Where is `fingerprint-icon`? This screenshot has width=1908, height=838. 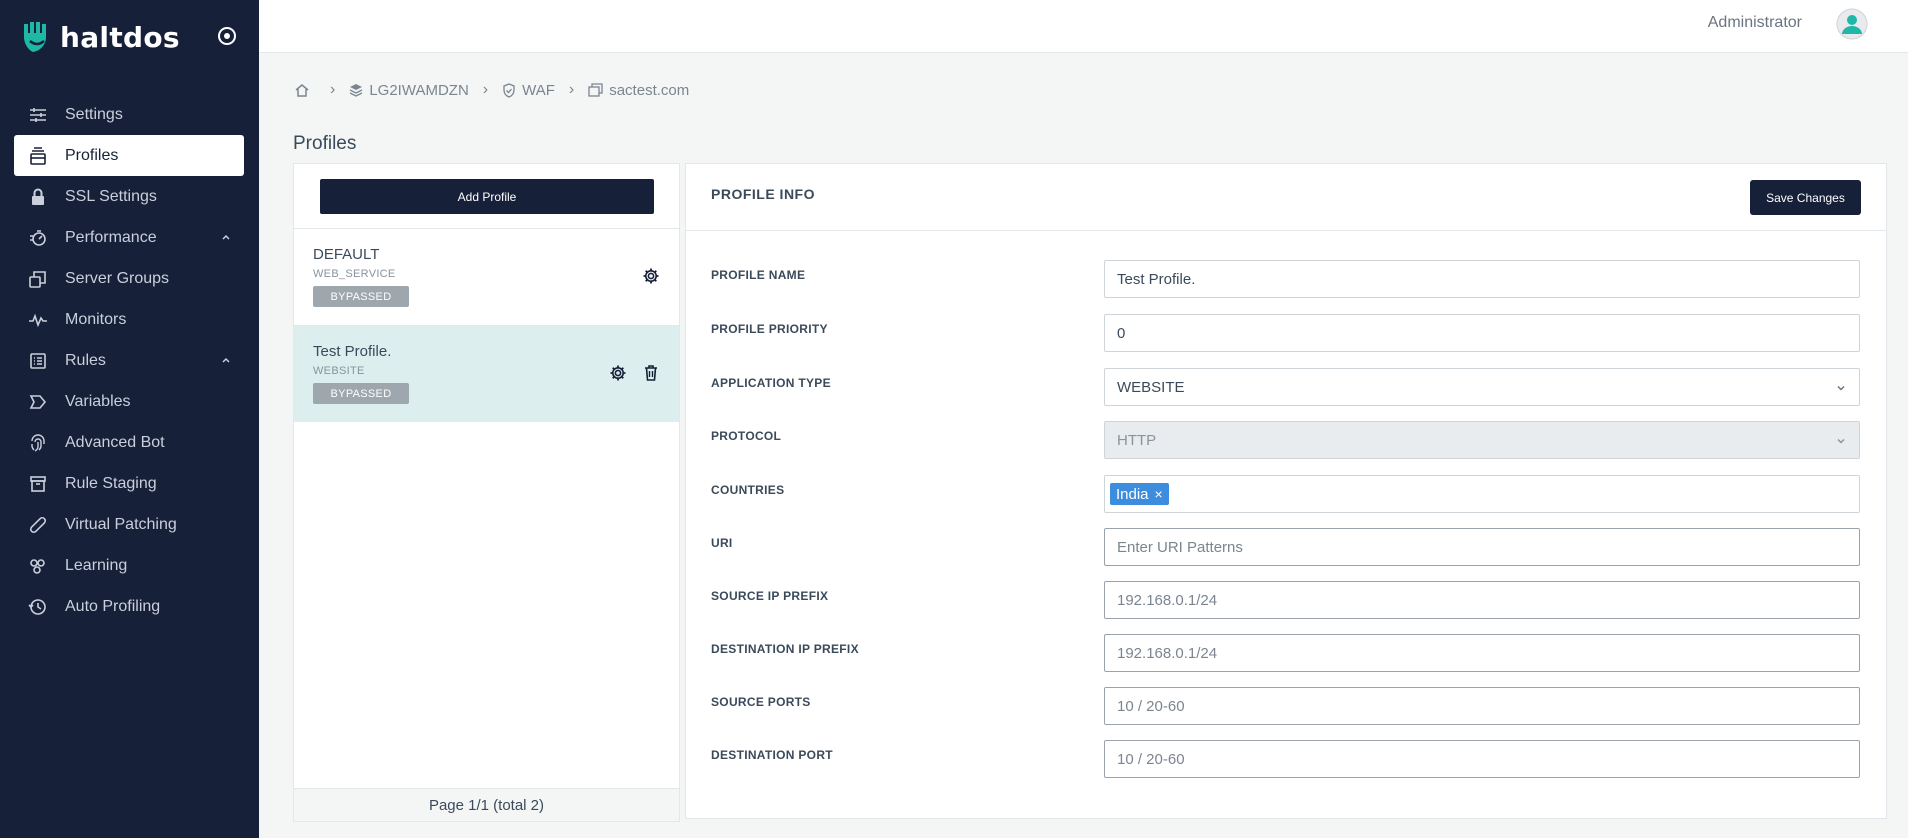 fingerprint-icon is located at coordinates (38, 443).